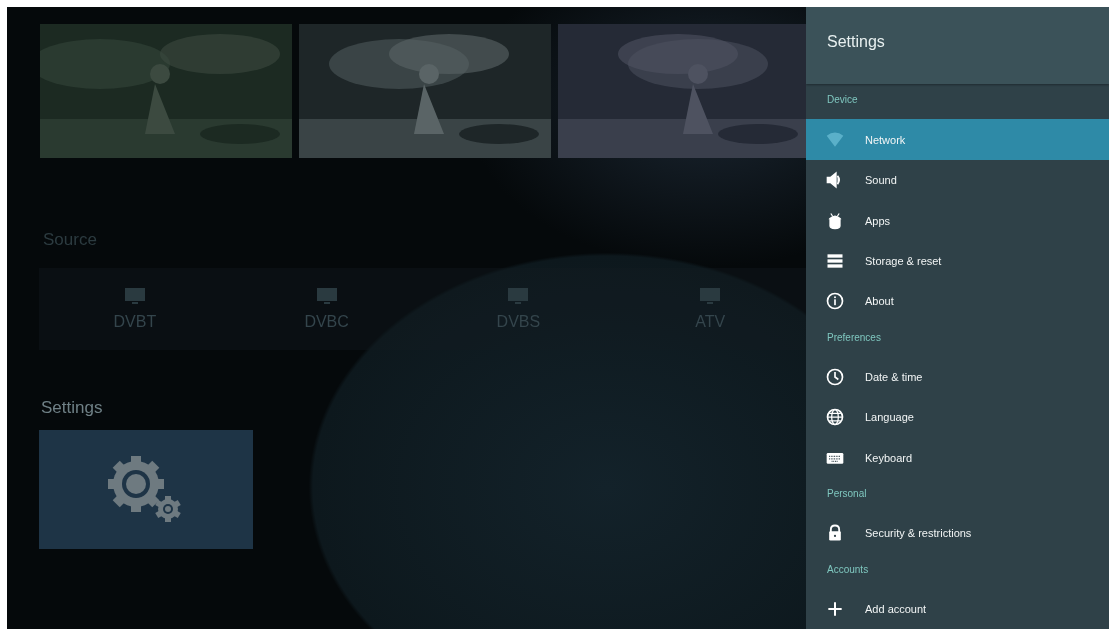  Describe the element at coordinates (72, 408) in the screenshot. I see `section-title: Settings` at that location.